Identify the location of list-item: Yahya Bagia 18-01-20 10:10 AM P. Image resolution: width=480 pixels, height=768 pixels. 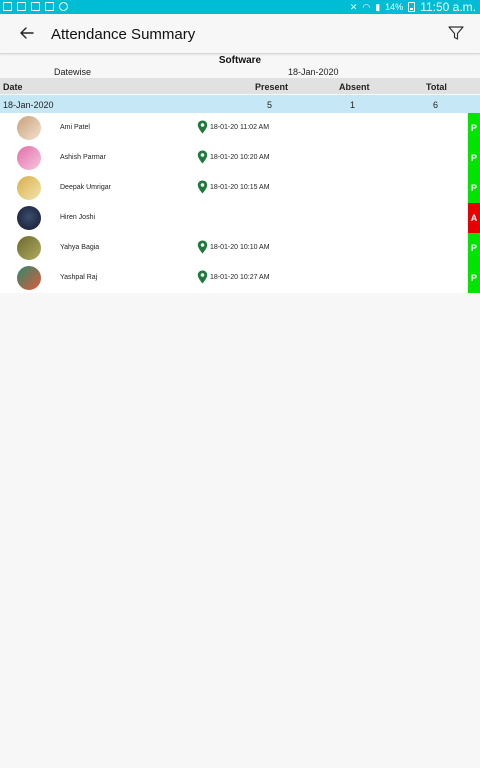
(240, 248).